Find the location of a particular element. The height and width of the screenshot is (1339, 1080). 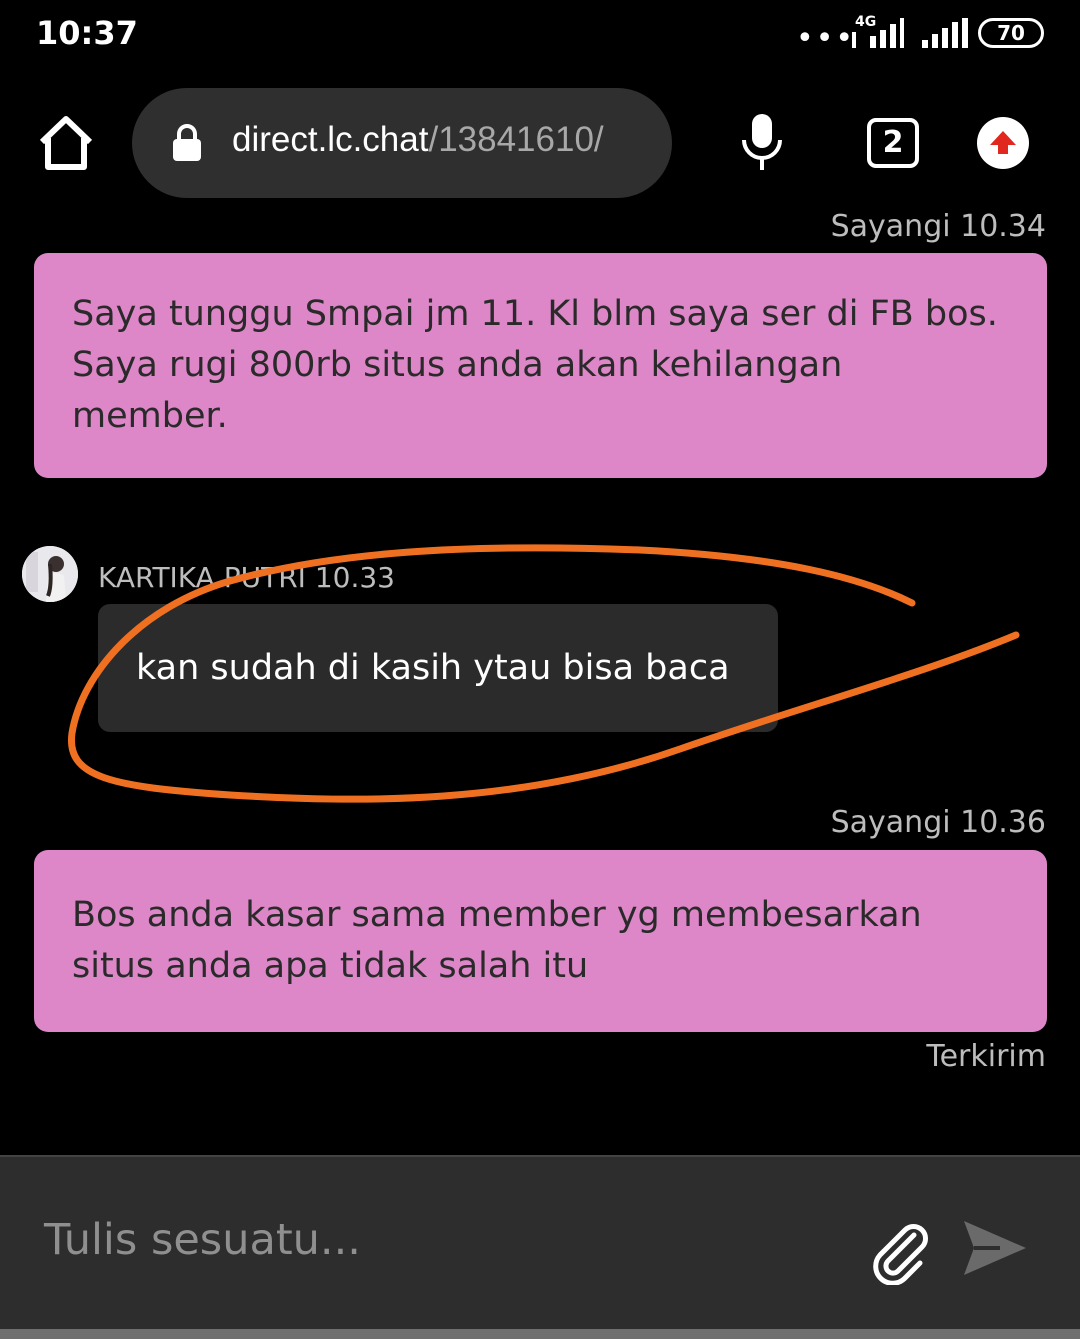

lock-icon is located at coordinates (187, 142).